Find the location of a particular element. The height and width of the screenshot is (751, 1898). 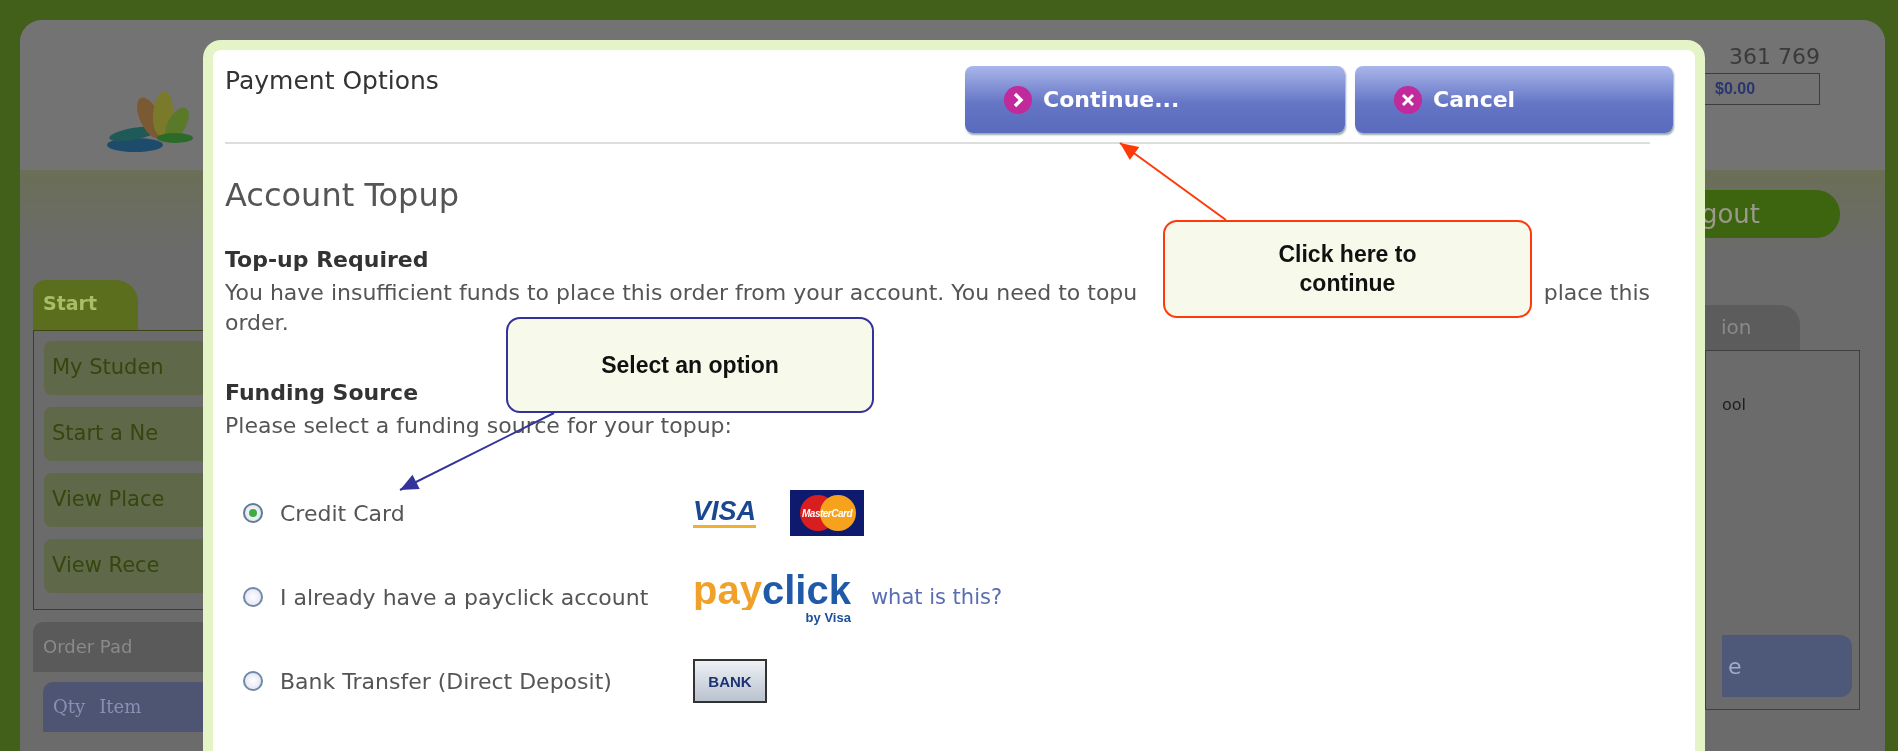

column-header: Qty is located at coordinates (69, 707).